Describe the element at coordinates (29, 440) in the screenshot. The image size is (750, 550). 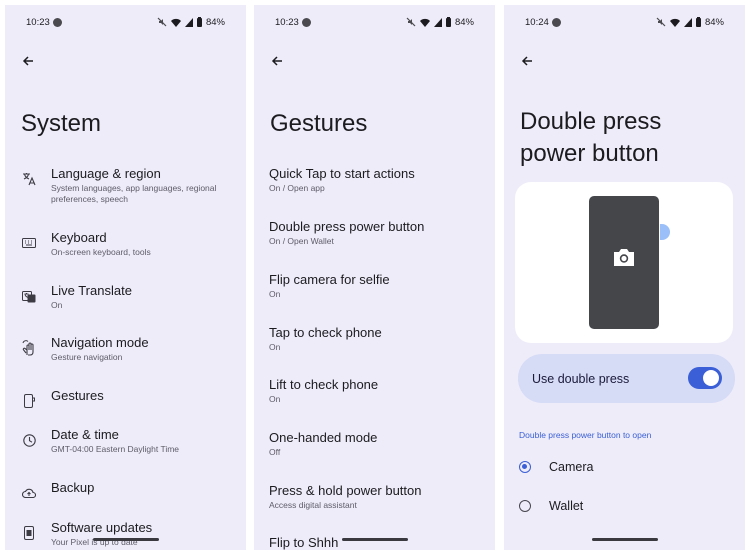
I see `clock-icon` at that location.